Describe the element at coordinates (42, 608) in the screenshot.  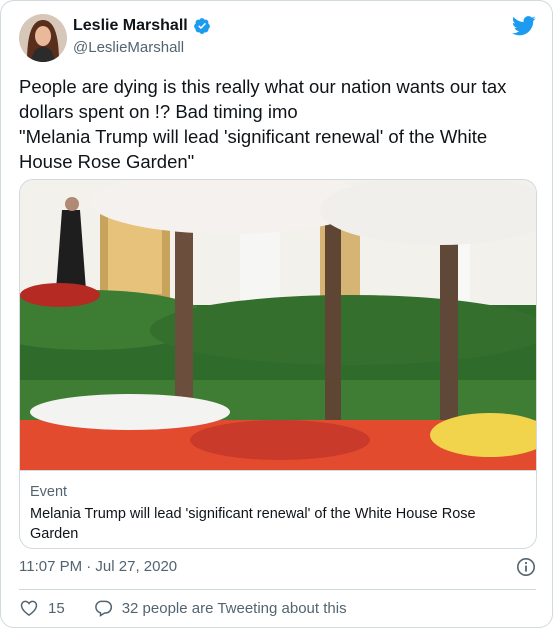
I see `like-button: 15` at that location.